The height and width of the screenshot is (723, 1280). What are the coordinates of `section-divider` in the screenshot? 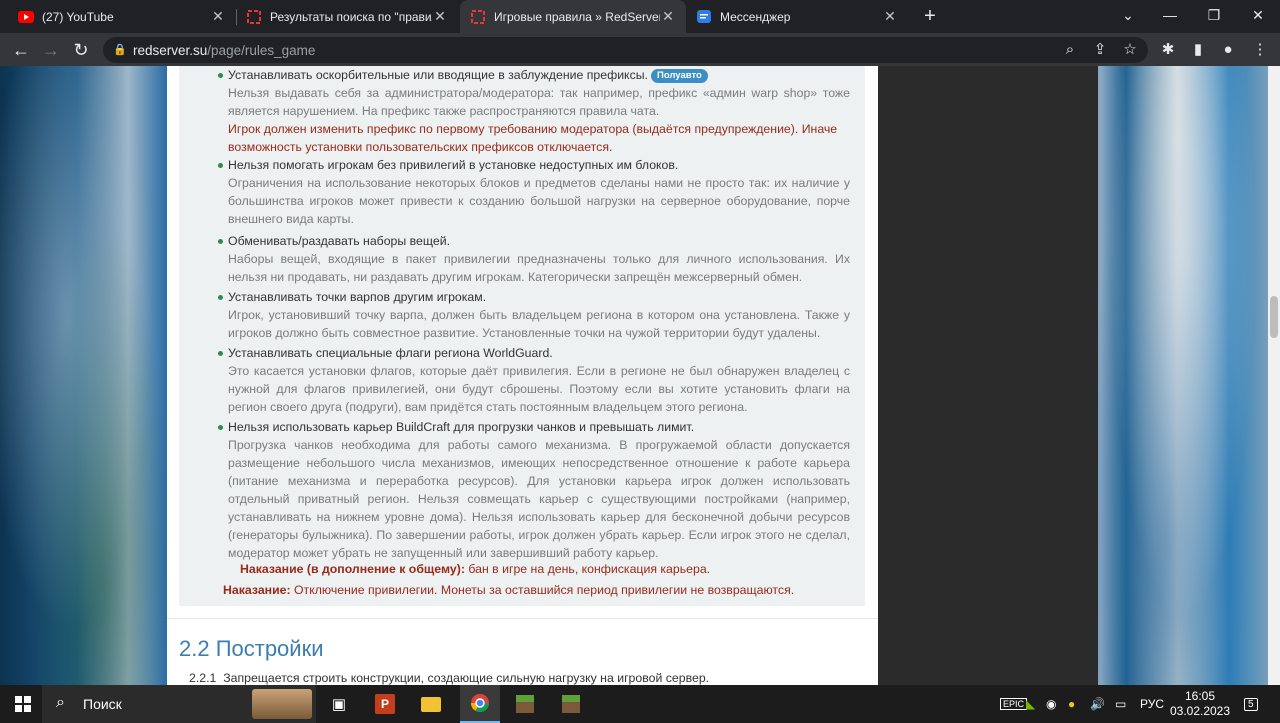 It's located at (522, 618).